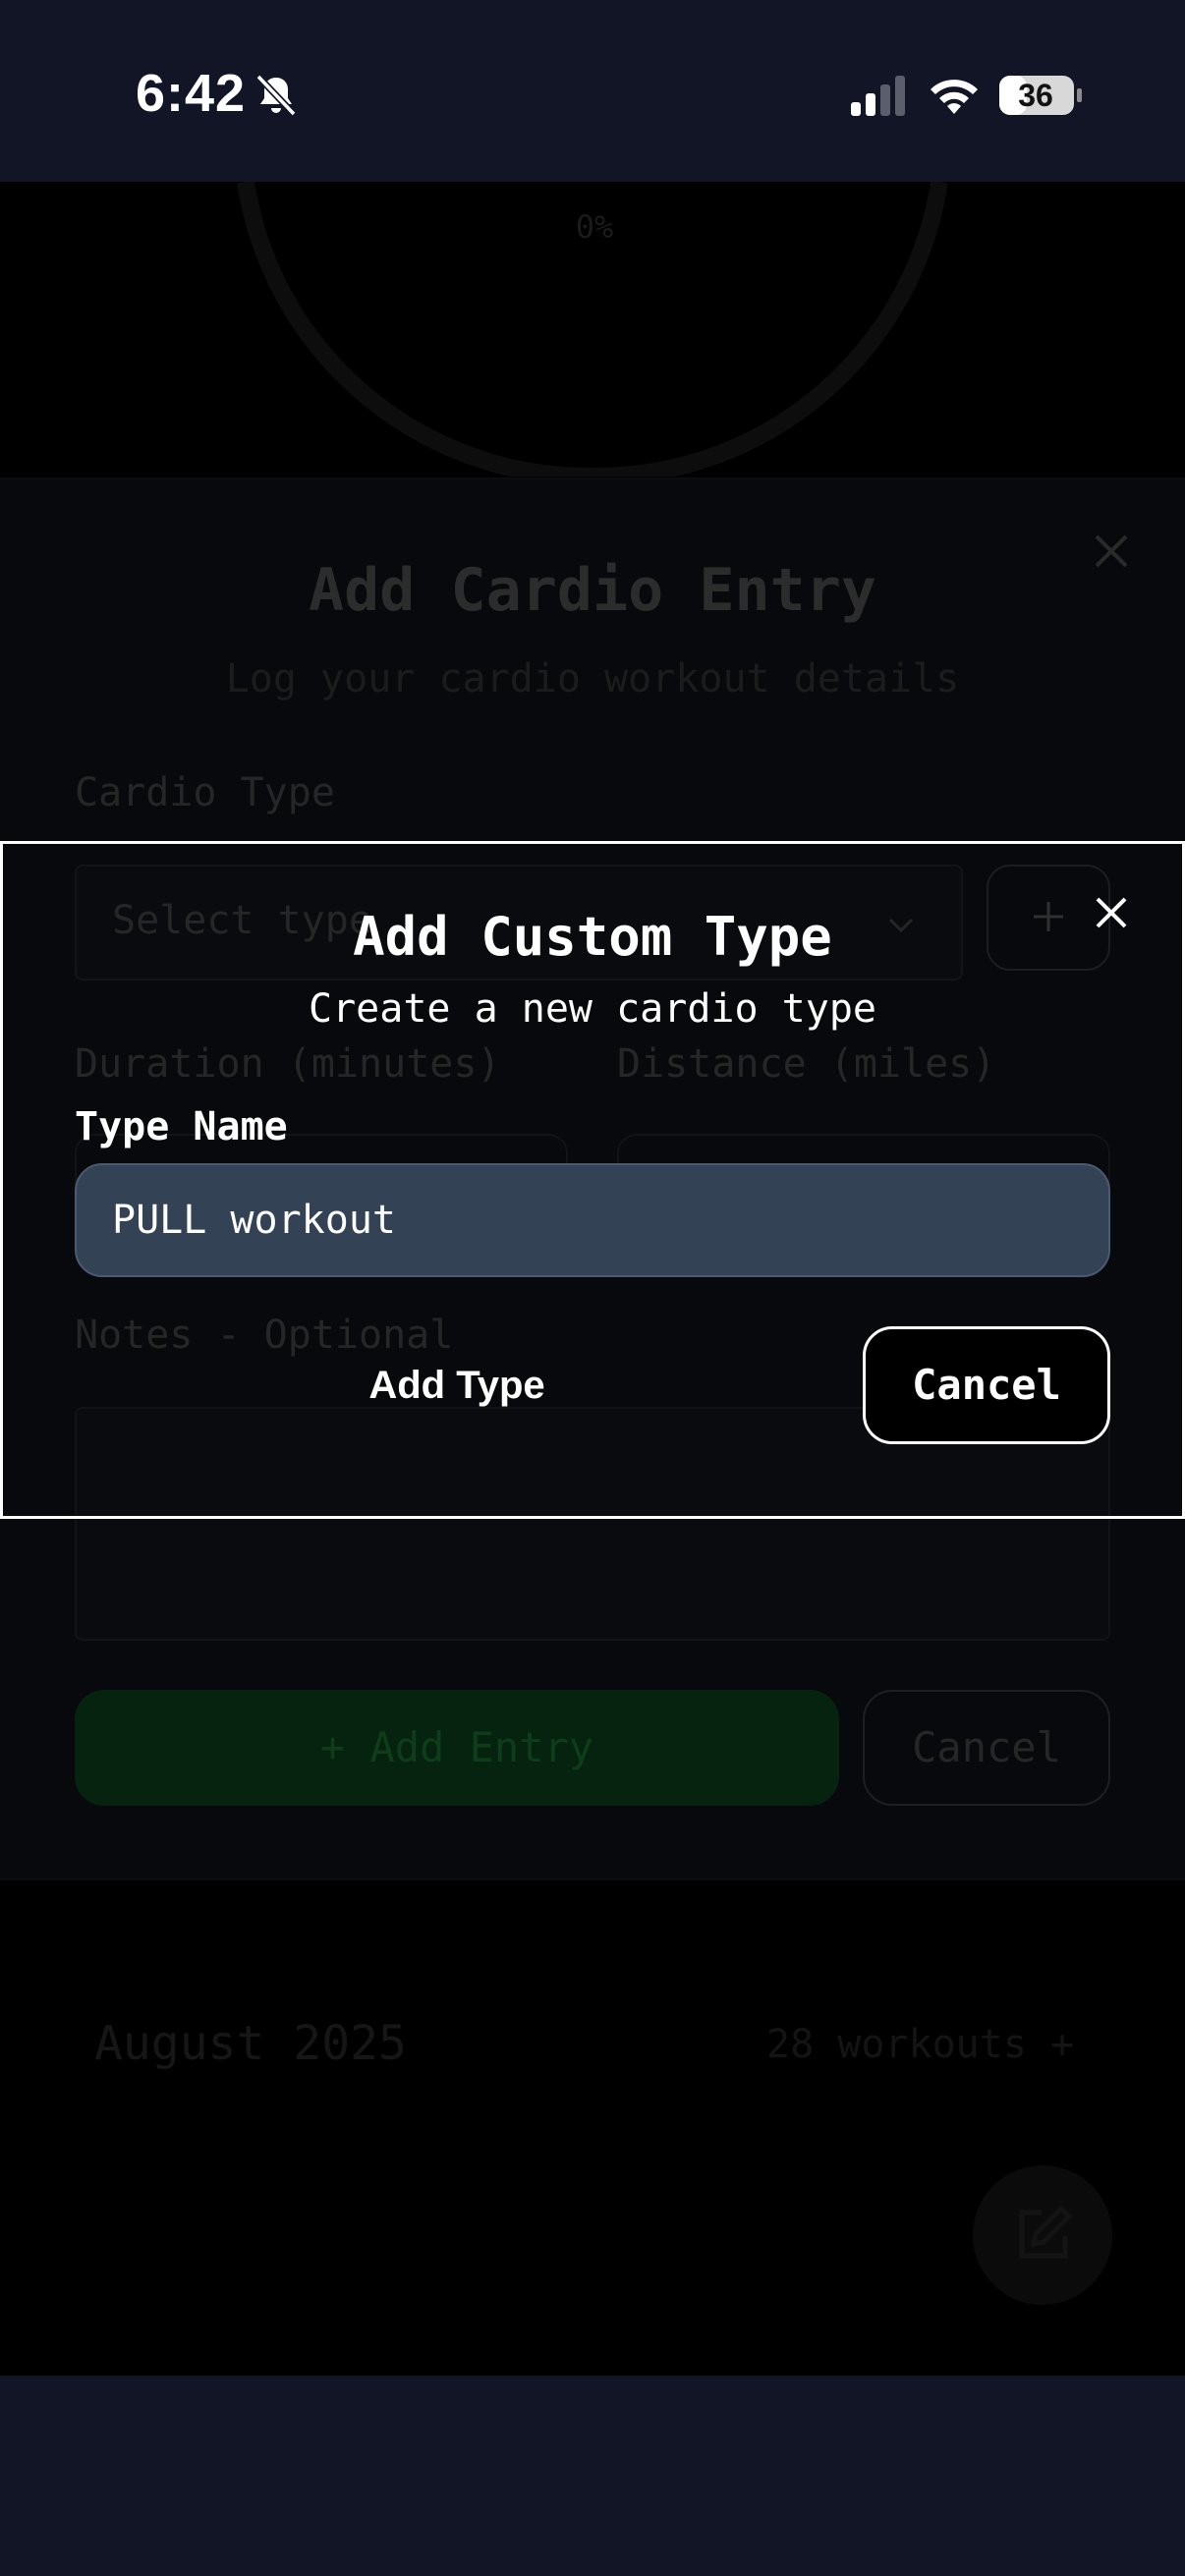  What do you see at coordinates (987, 1747) in the screenshot?
I see `cardio-cancel-label: Cancel` at bounding box center [987, 1747].